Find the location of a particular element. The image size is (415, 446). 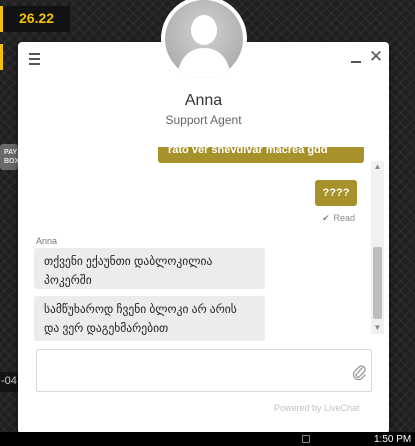

paybox-logo-line1: PAY is located at coordinates (11, 152).